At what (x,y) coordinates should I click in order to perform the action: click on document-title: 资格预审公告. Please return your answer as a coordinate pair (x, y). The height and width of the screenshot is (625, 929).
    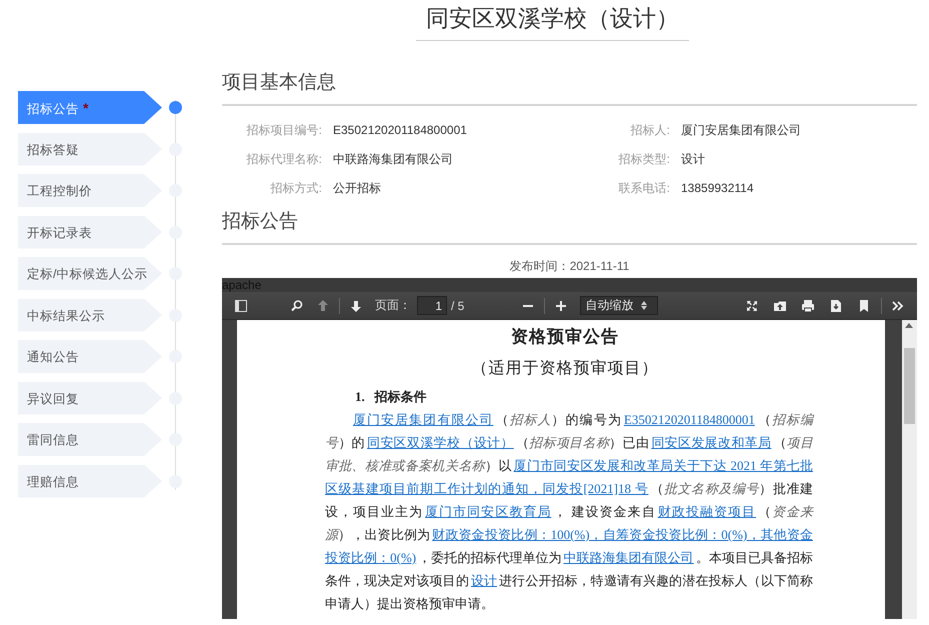
    Looking at the image, I should click on (565, 337).